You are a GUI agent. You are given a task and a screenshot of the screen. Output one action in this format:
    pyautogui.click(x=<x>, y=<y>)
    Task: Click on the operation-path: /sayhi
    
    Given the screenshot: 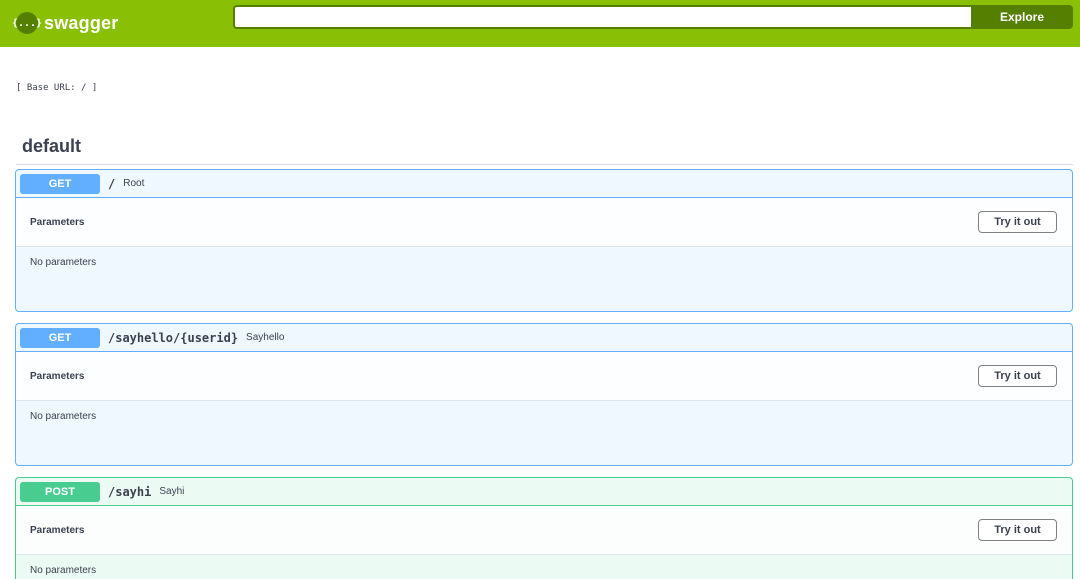 What is the action you would take?
    pyautogui.click(x=130, y=491)
    